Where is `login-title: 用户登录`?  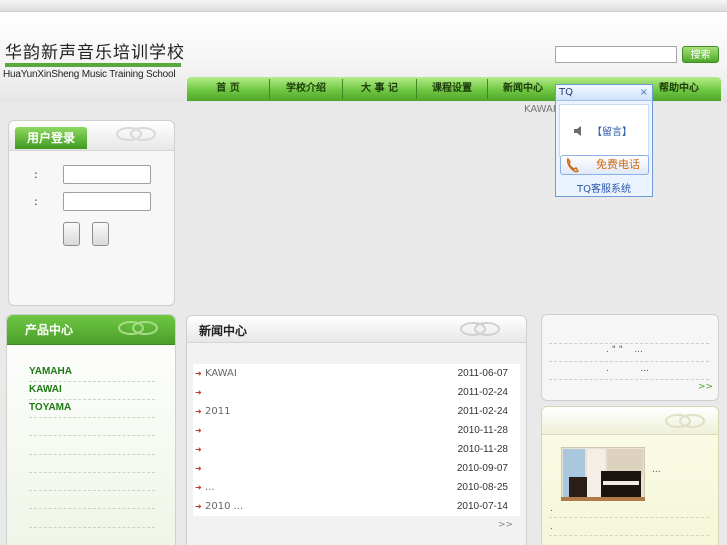
login-title: 用户登录 is located at coordinates (51, 138).